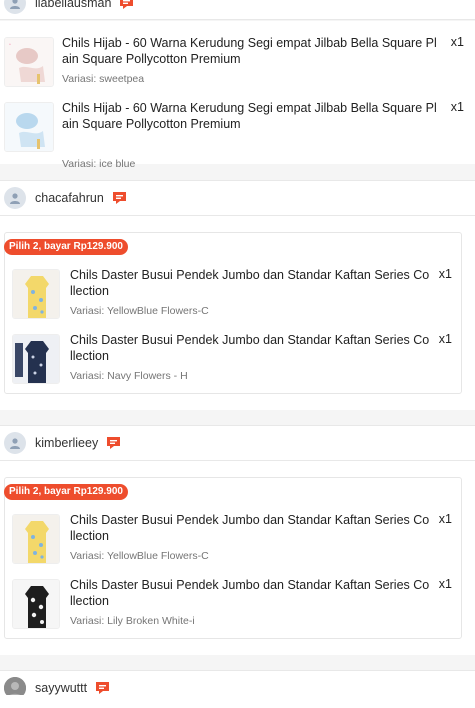 The image size is (475, 708). Describe the element at coordinates (99, 164) in the screenshot. I see `product-variant: Variasi: ice blue` at that location.